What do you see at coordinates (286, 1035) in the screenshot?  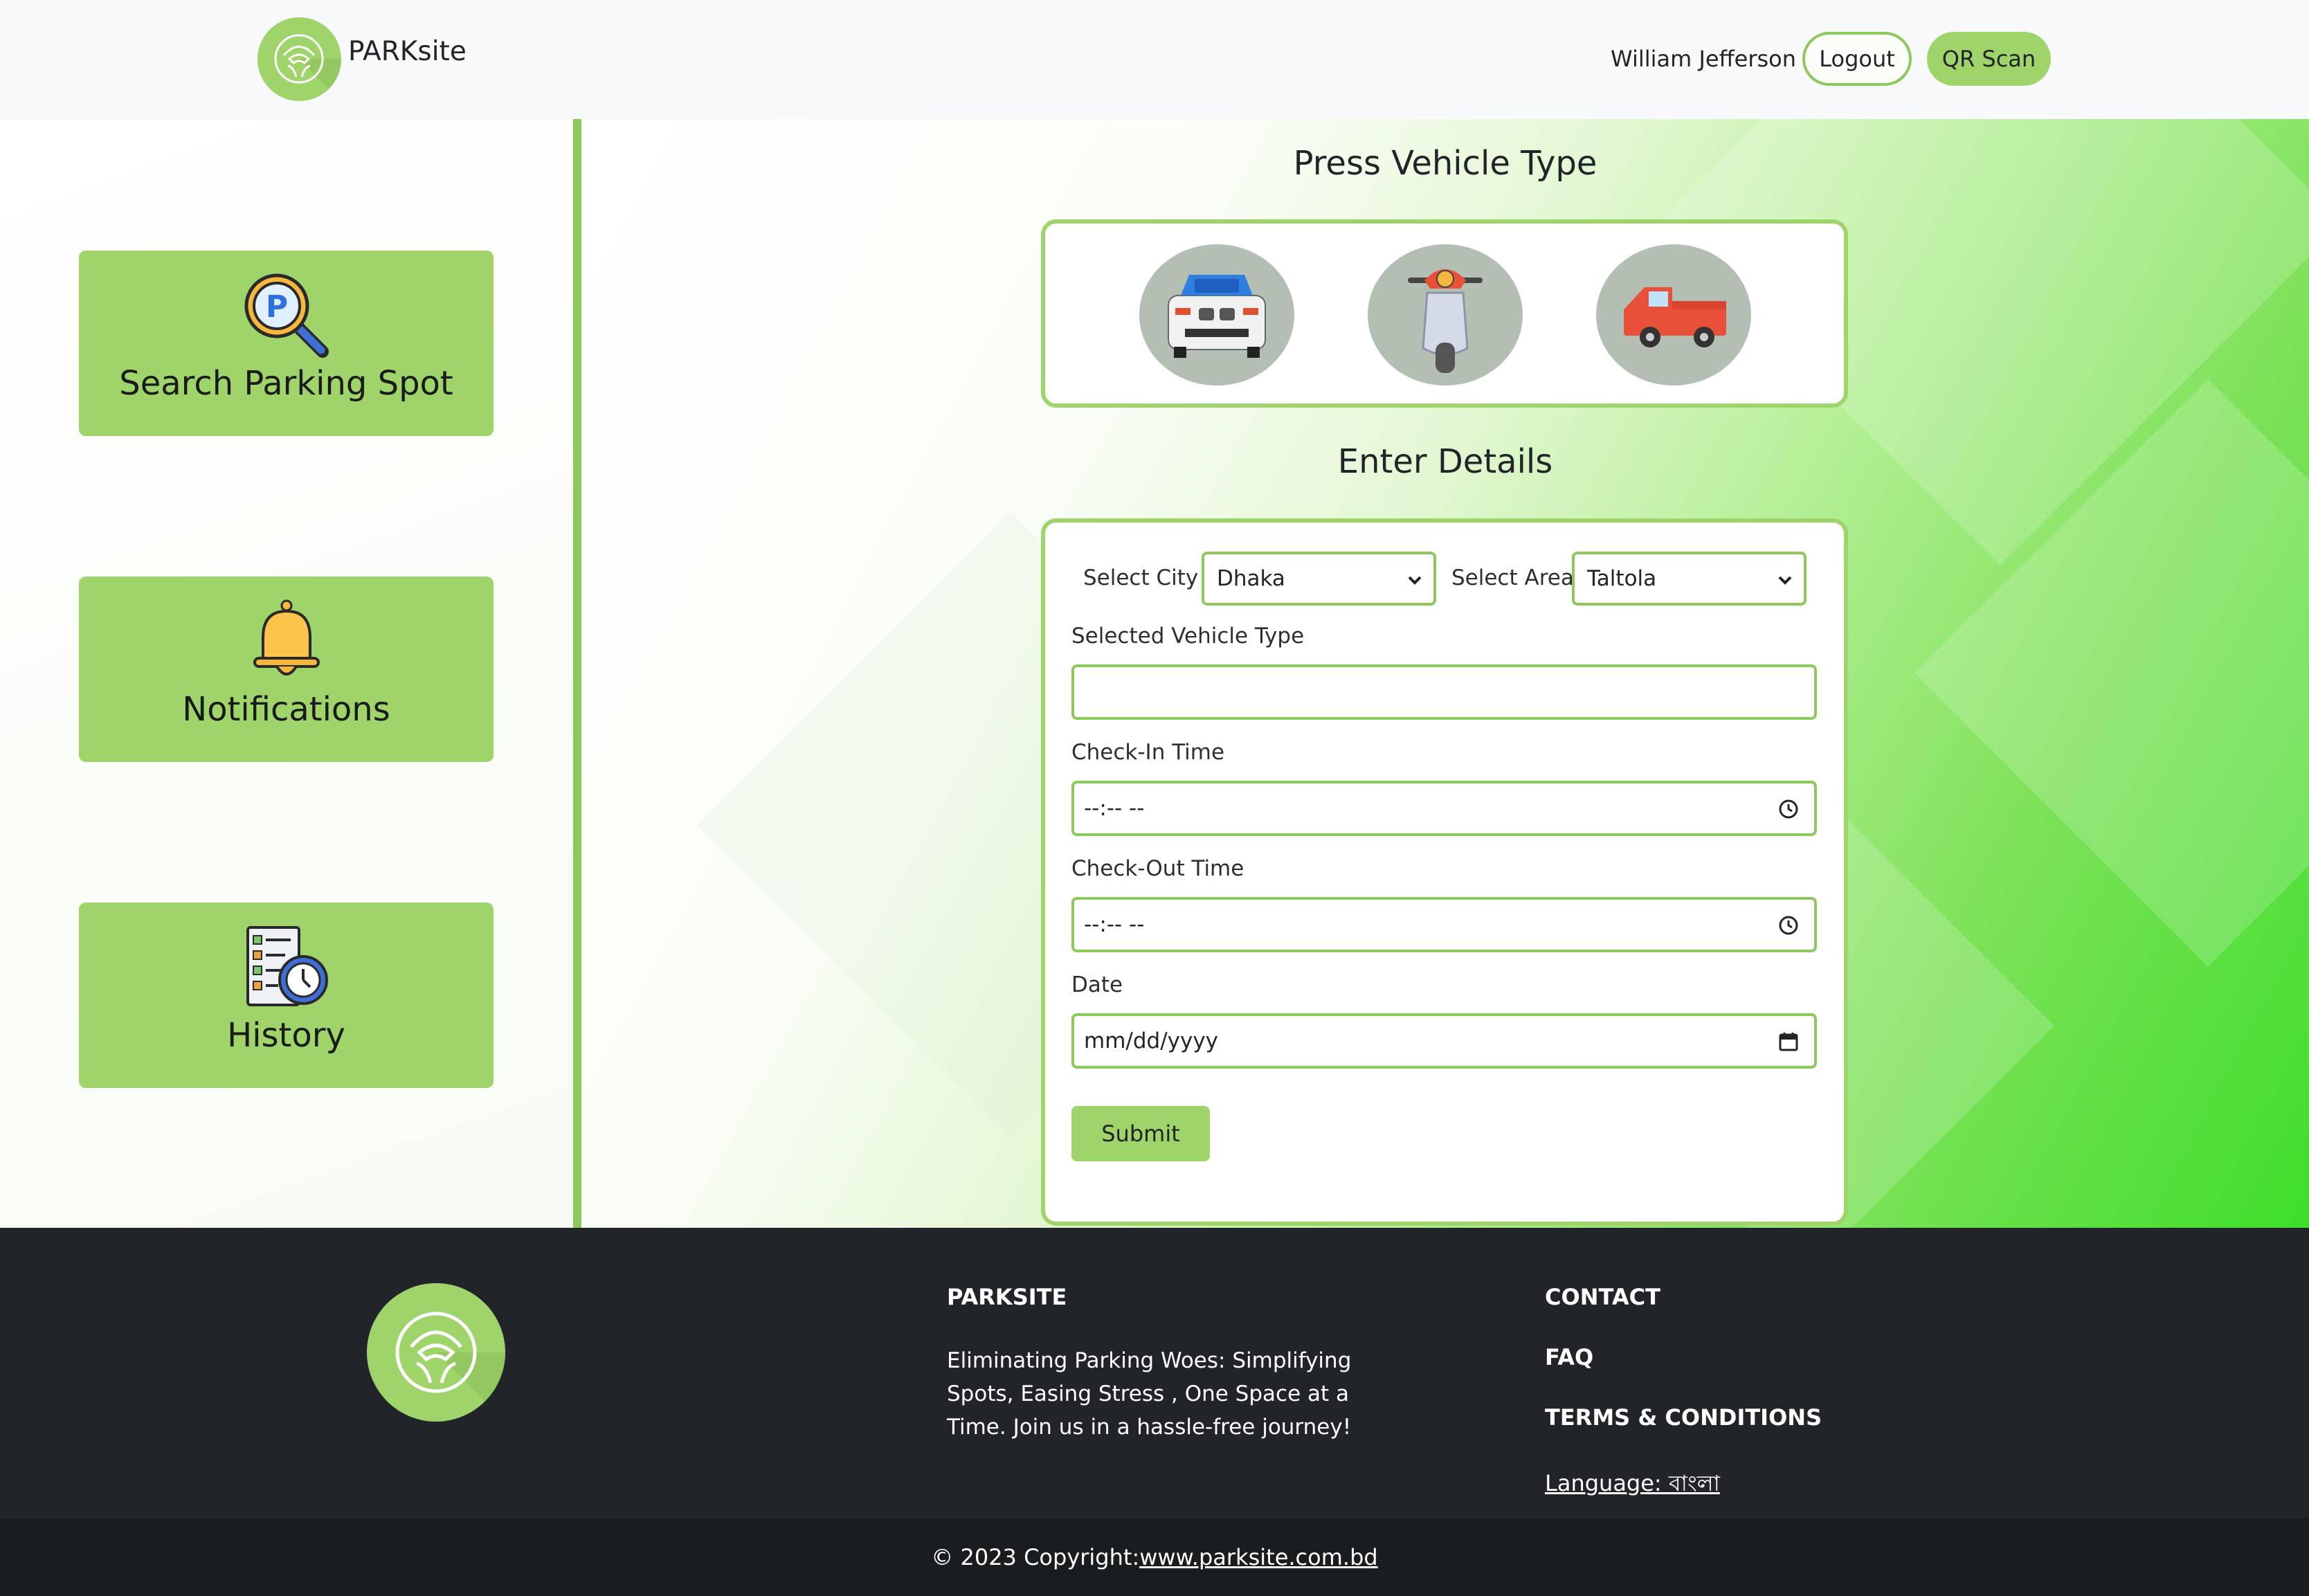 I see `sidebar-item-label: History` at bounding box center [286, 1035].